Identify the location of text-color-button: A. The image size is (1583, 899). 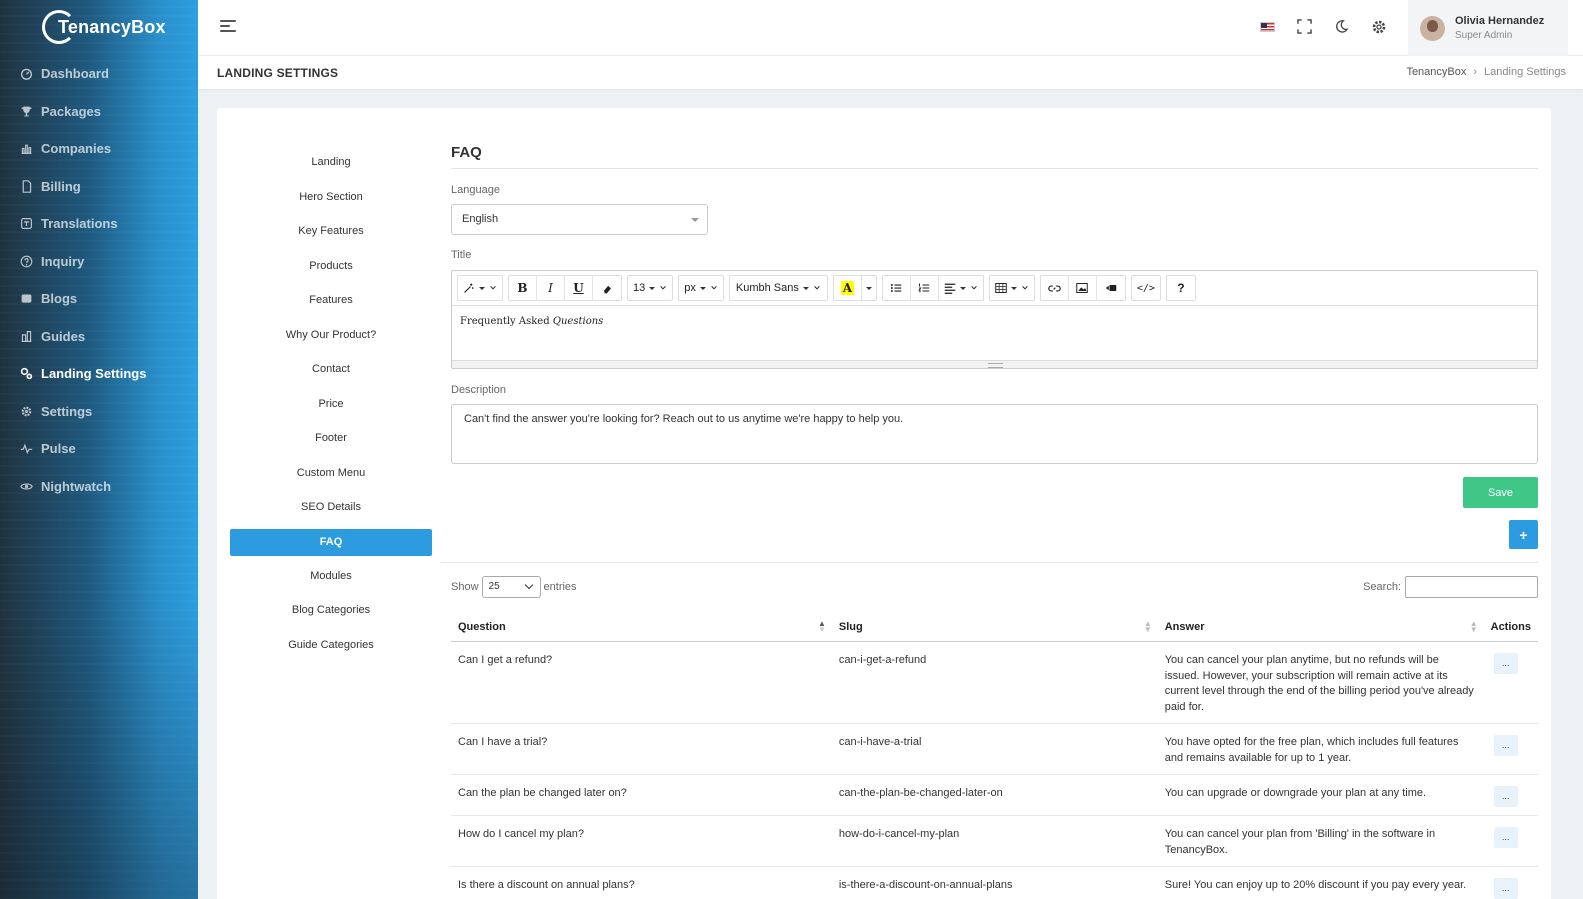
(848, 288).